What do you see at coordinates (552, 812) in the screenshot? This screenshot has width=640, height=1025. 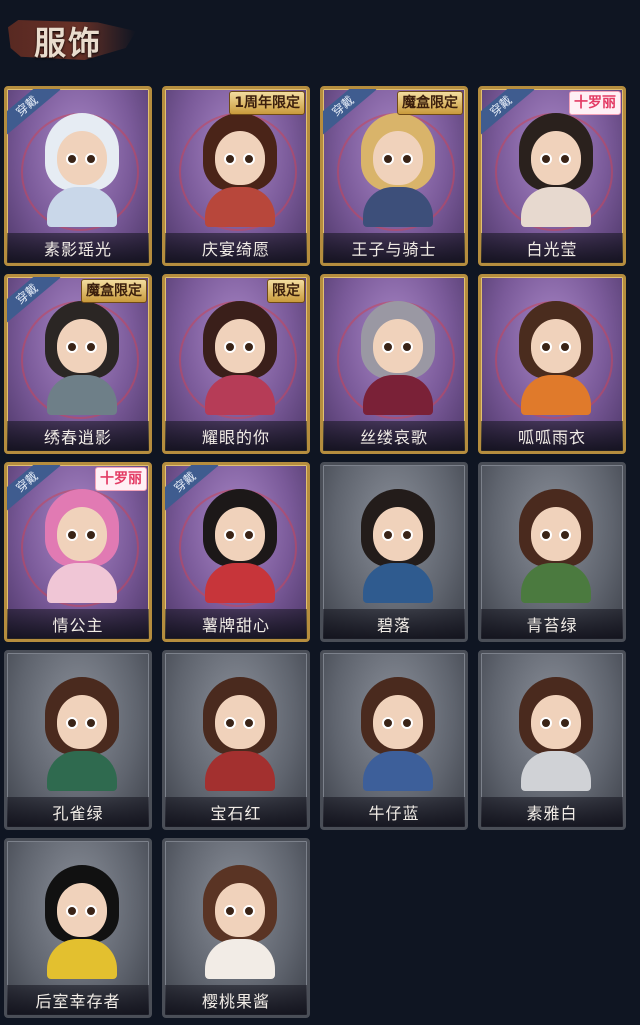 I see `name-bar: 素雅白` at bounding box center [552, 812].